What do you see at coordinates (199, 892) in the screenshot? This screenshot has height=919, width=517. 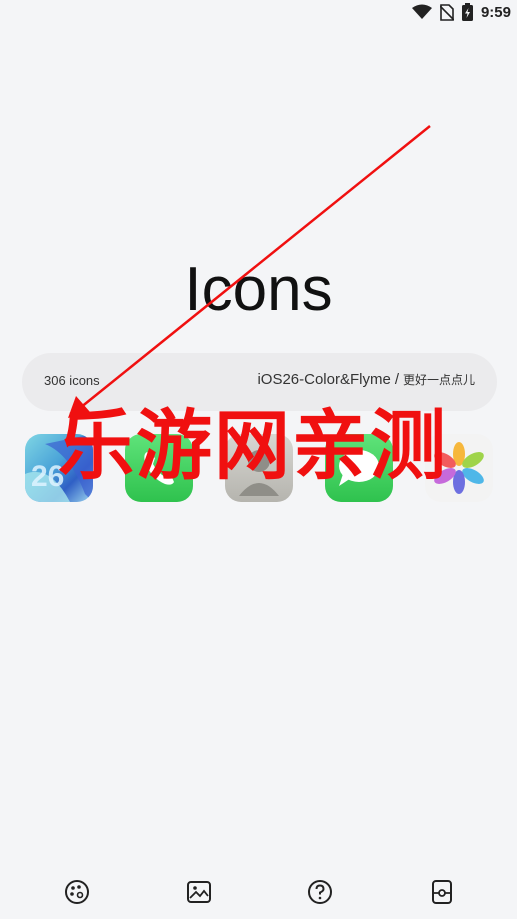 I see `image-icon` at bounding box center [199, 892].